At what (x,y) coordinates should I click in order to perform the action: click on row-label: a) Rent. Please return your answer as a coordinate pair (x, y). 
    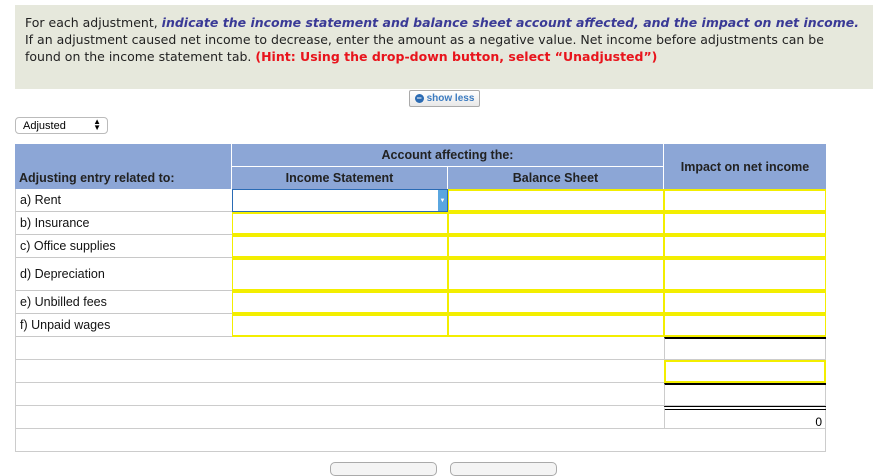
    Looking at the image, I should click on (124, 200).